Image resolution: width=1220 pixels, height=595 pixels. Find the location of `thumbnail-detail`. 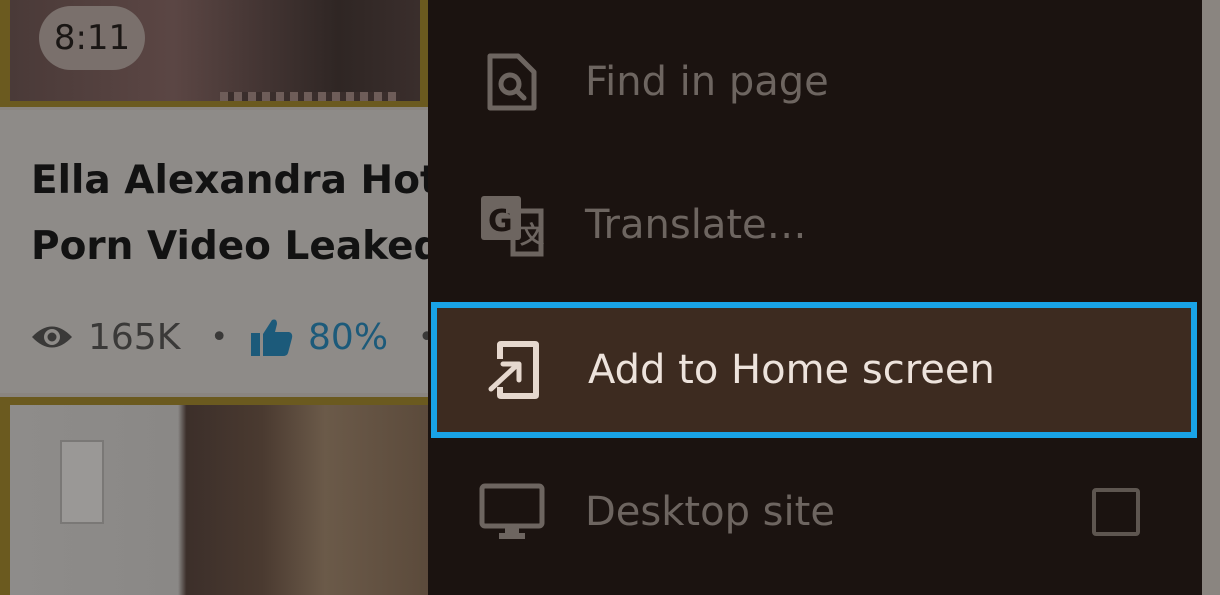

thumbnail-detail is located at coordinates (82, 482).